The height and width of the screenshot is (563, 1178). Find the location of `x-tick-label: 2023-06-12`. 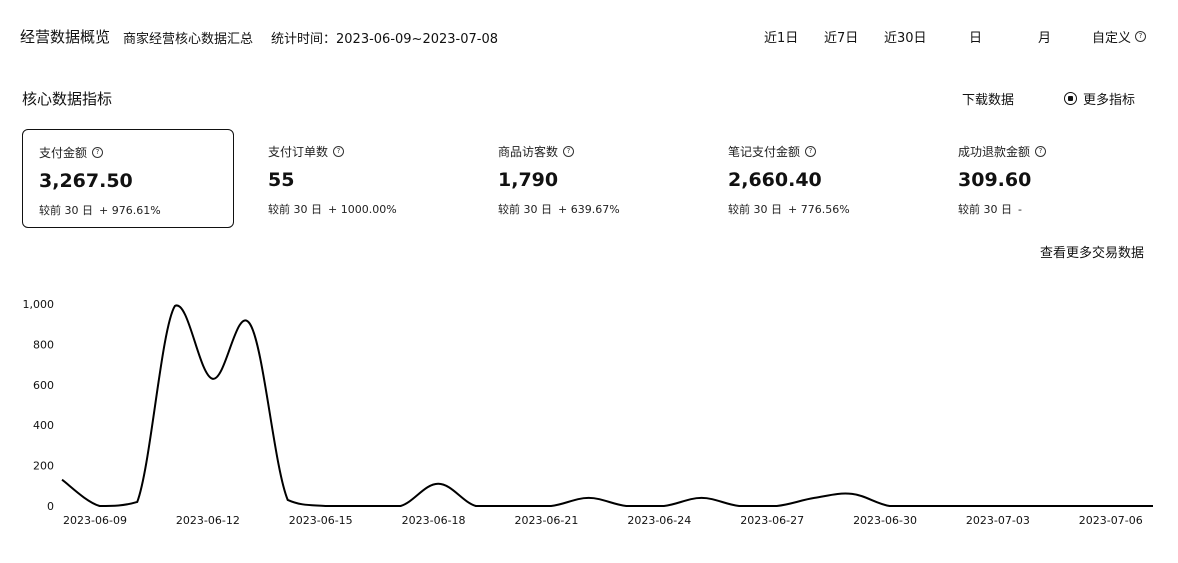

x-tick-label: 2023-06-12 is located at coordinates (208, 520).